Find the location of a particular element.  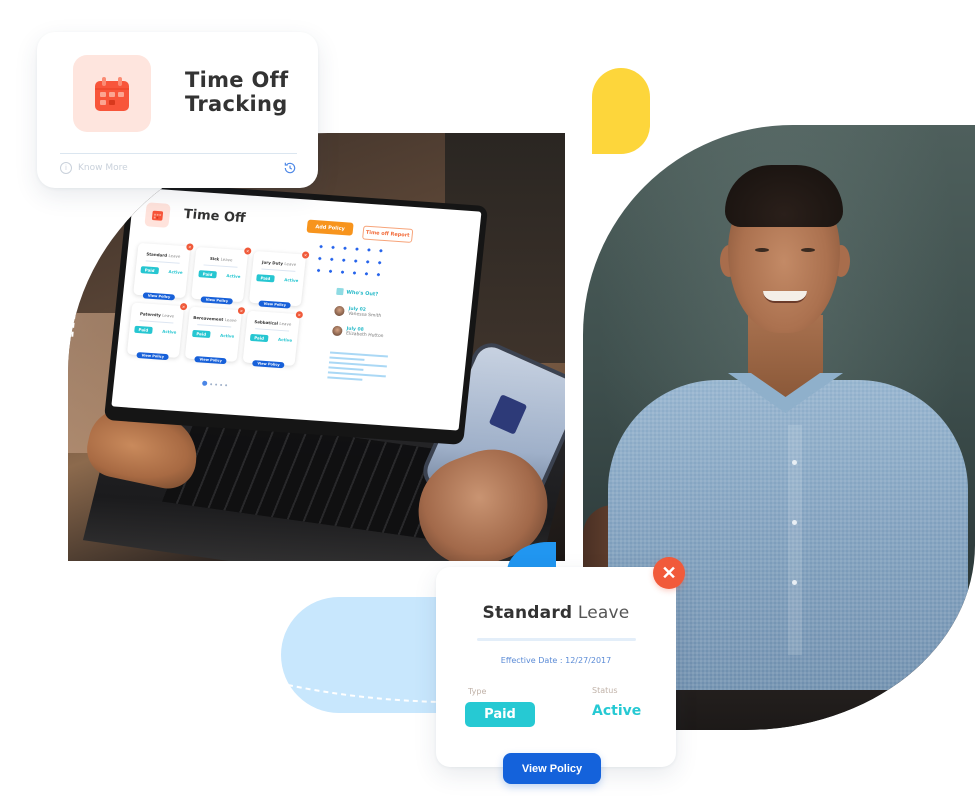

status-label: Status is located at coordinates (605, 690).